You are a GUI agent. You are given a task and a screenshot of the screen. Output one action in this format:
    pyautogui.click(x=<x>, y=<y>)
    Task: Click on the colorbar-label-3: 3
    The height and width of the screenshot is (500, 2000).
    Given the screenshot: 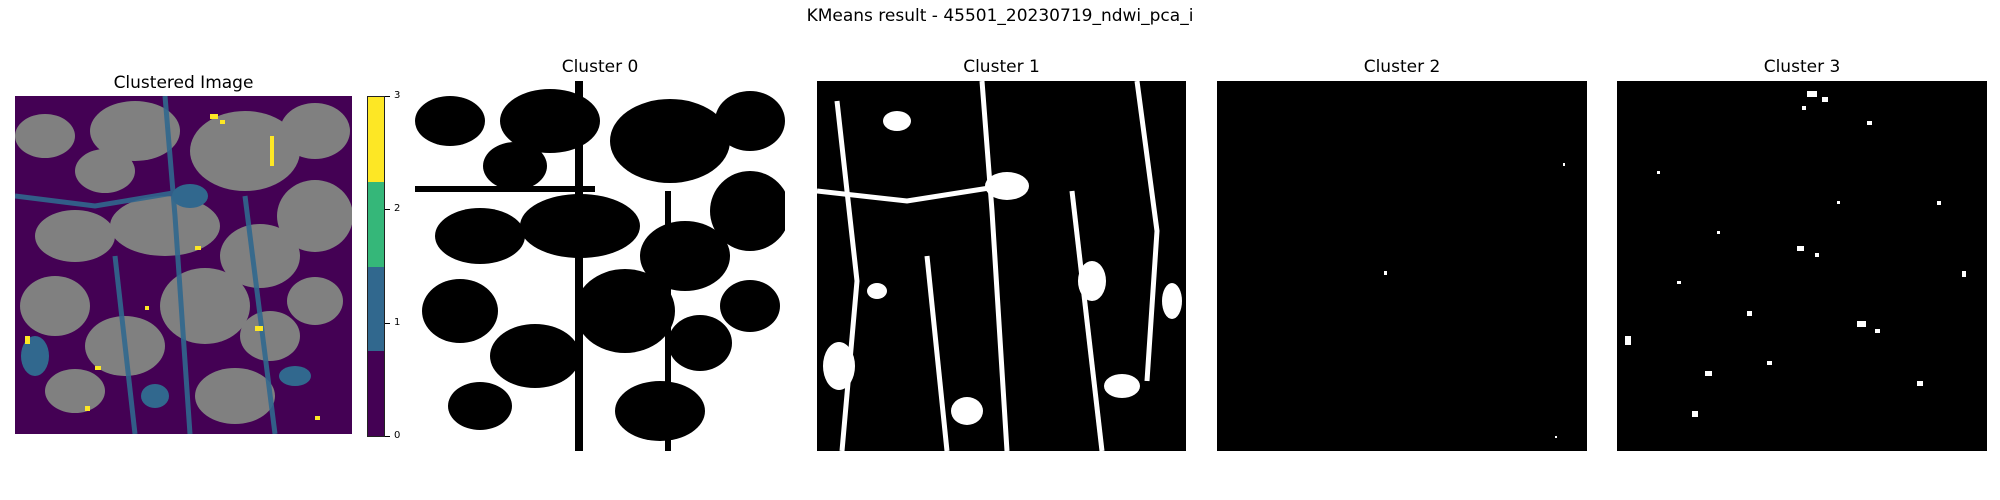 What is the action you would take?
    pyautogui.click(x=397, y=95)
    